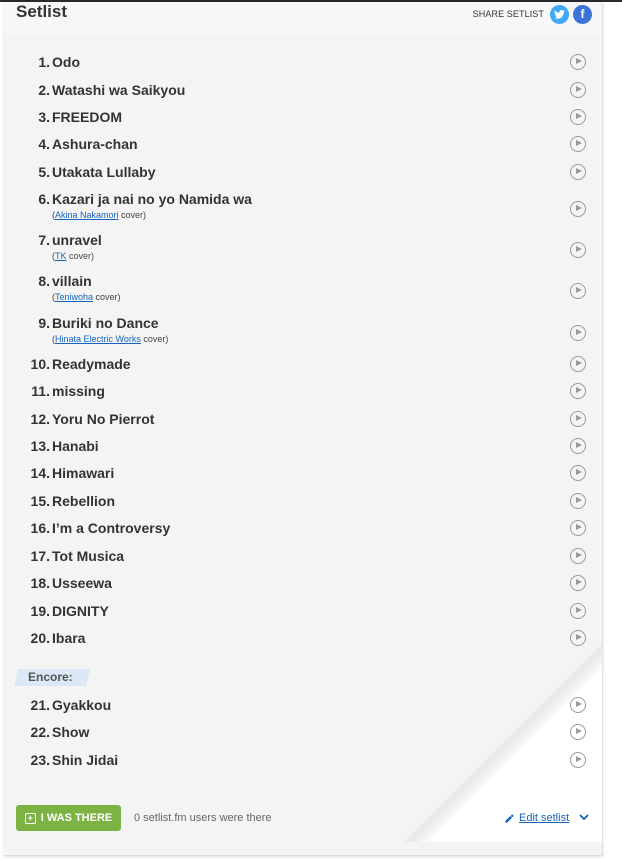  What do you see at coordinates (203, 818) in the screenshot?
I see `users-count-text: 0 setlist.fm users were there` at bounding box center [203, 818].